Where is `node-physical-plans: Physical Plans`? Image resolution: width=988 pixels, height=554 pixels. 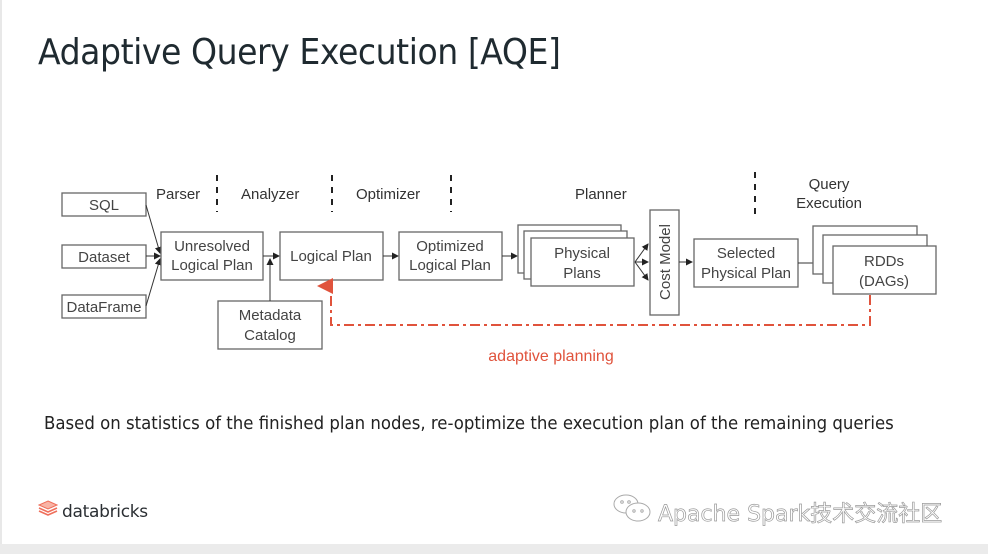
node-physical-plans: Physical Plans is located at coordinates (576, 255).